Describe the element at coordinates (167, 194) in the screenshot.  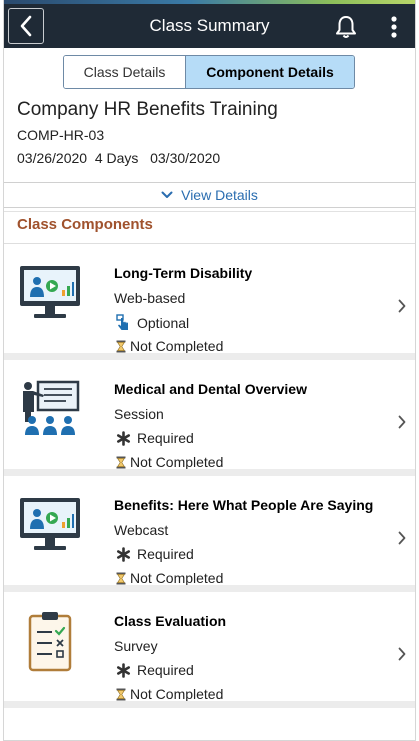
I see `chevron-down-icon` at that location.